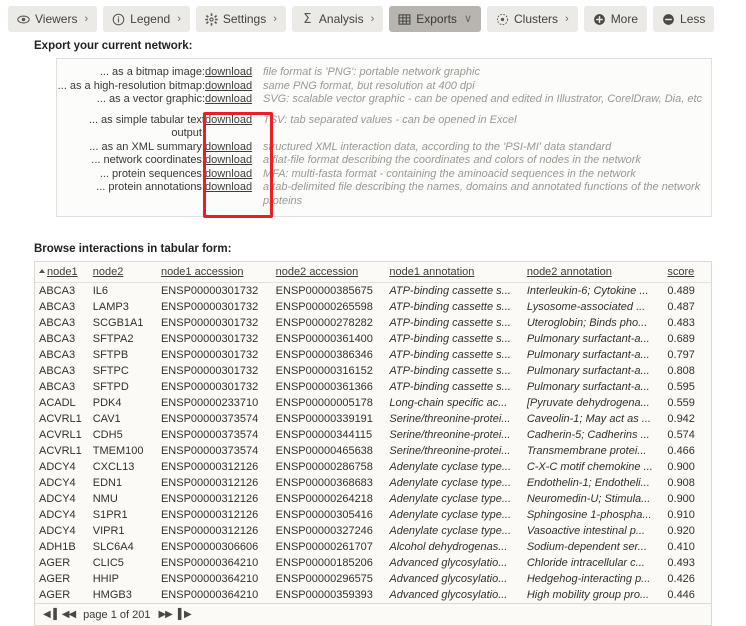 This screenshot has height=626, width=746. Describe the element at coordinates (179, 18) in the screenshot. I see `chevron-right-icon: ›` at that location.